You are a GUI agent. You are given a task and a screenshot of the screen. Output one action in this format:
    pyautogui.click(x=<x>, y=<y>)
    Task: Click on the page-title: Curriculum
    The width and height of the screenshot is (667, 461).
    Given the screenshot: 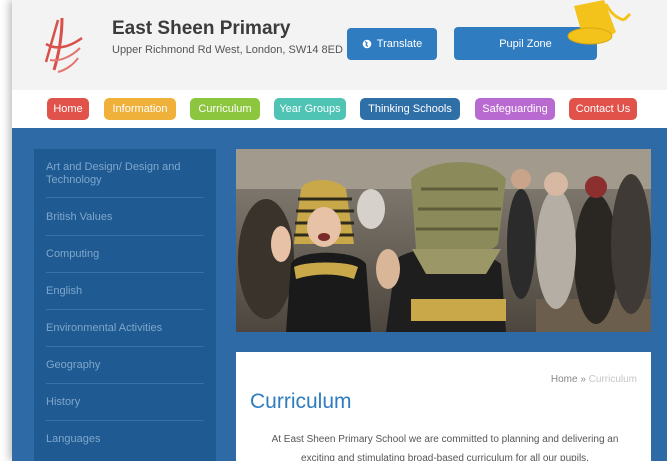 What is the action you would take?
    pyautogui.click(x=301, y=401)
    